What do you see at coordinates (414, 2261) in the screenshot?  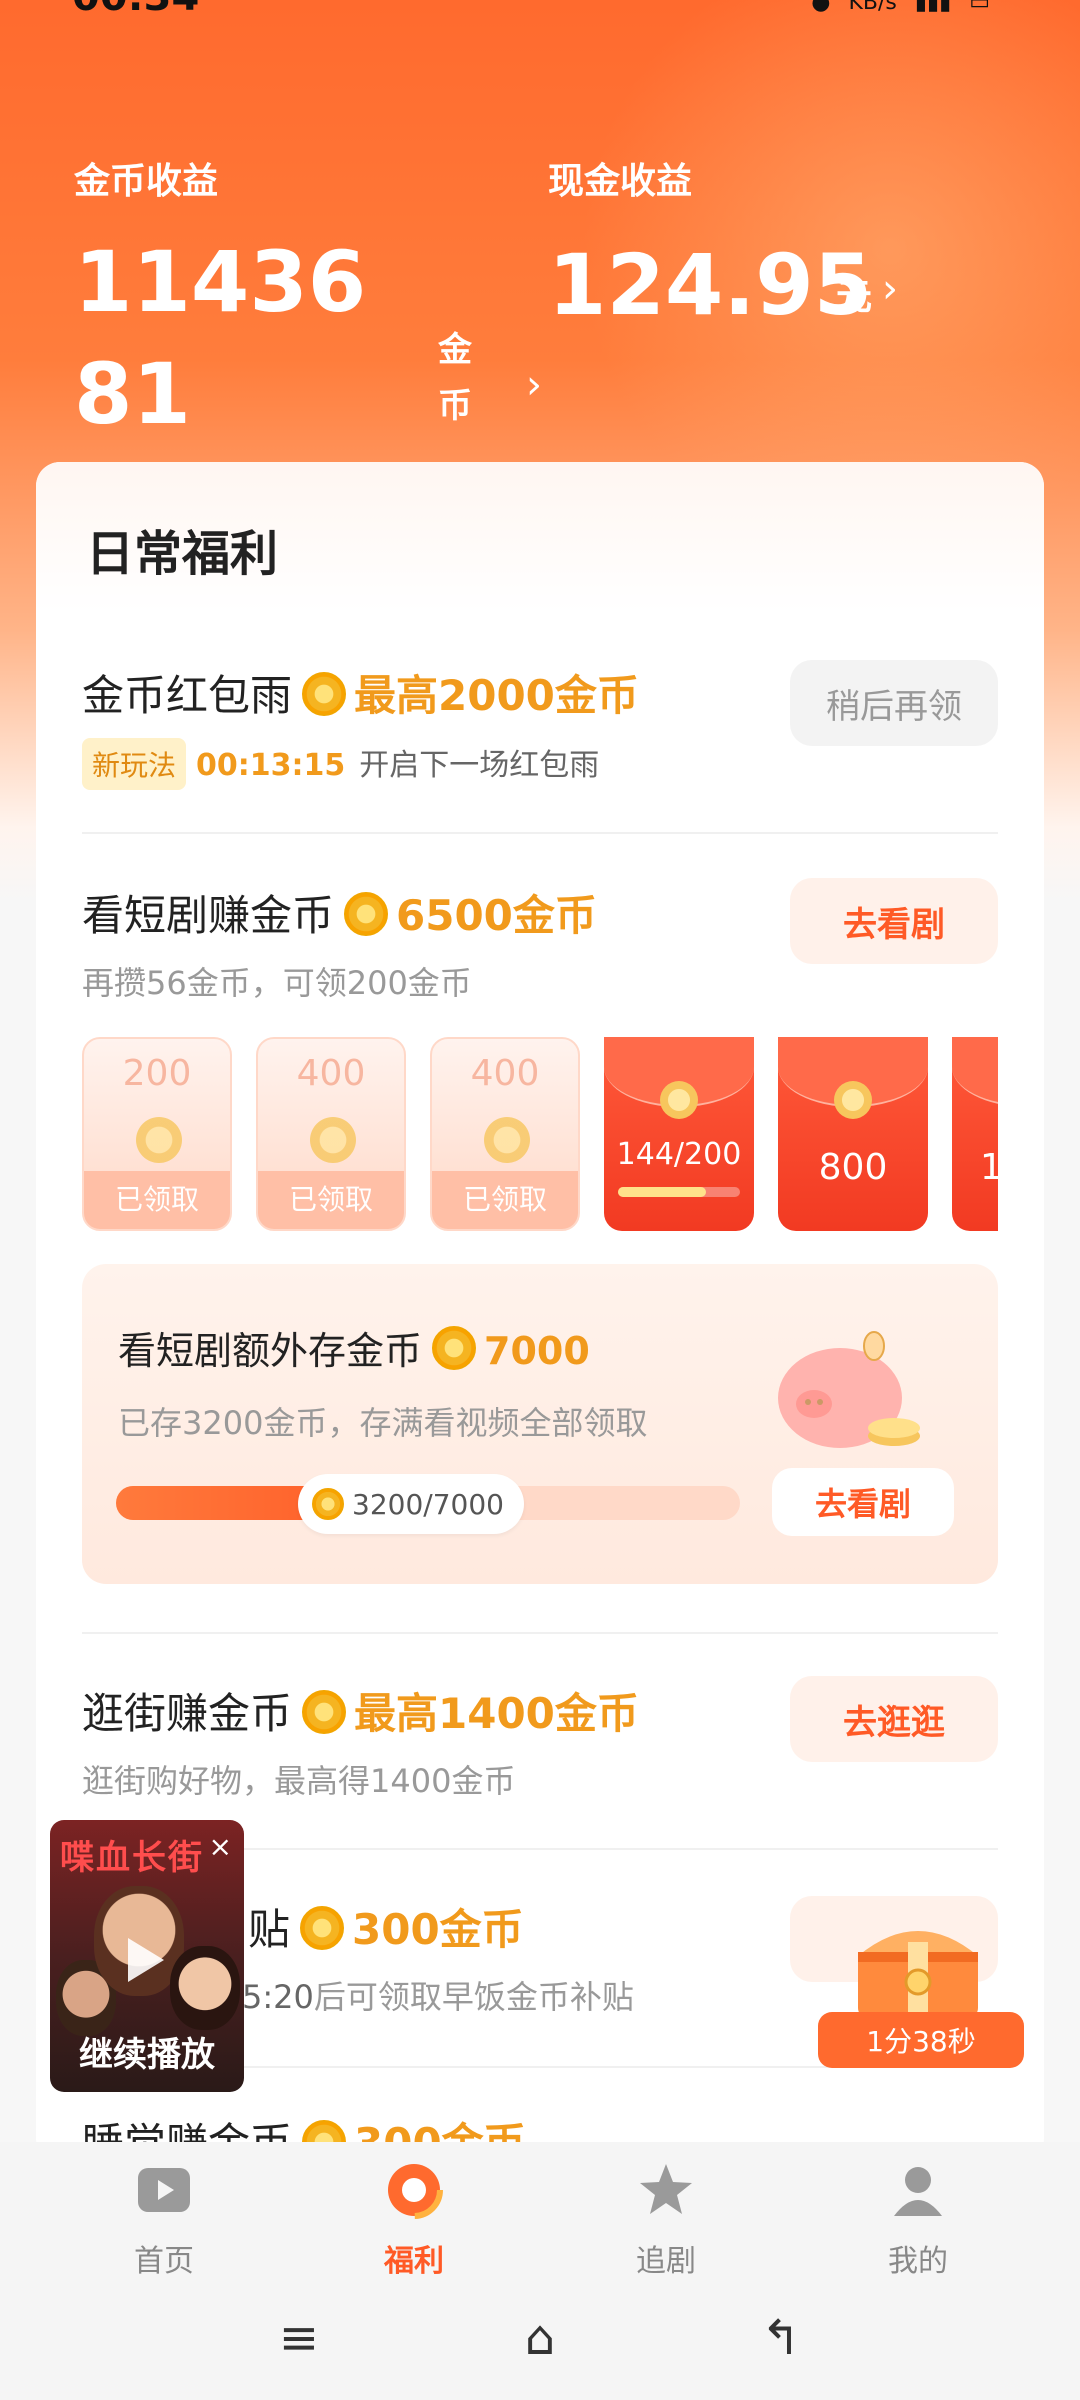 I see `nav-label: 福利` at bounding box center [414, 2261].